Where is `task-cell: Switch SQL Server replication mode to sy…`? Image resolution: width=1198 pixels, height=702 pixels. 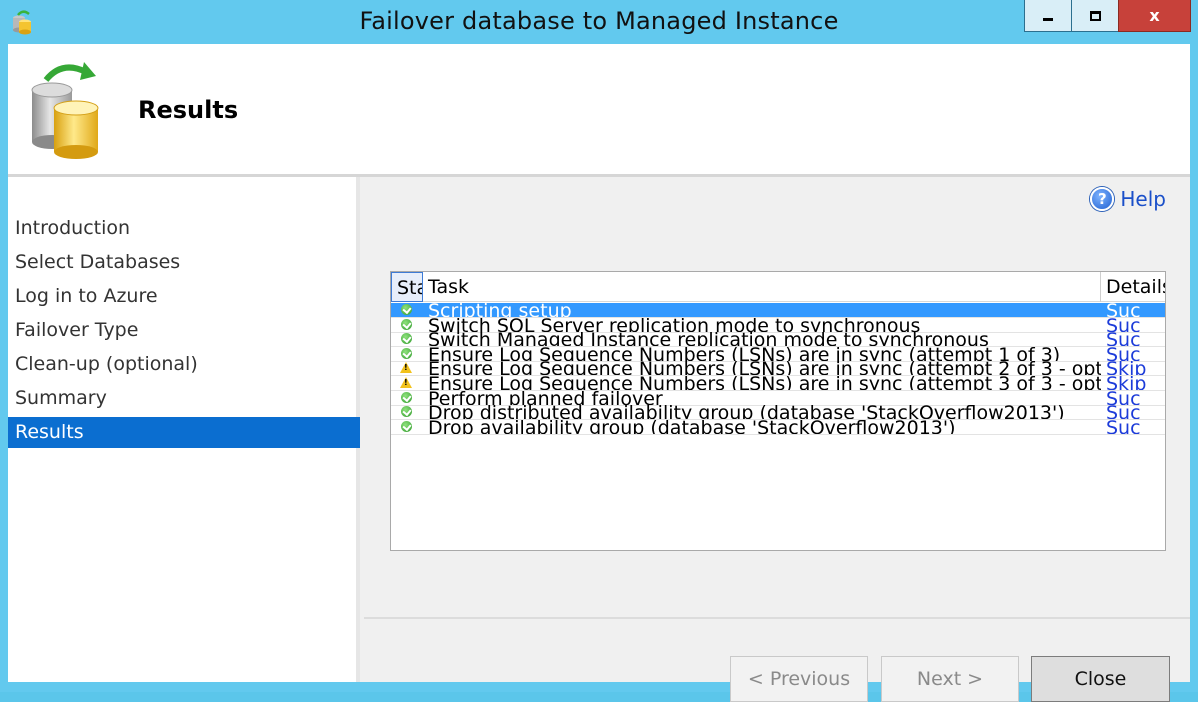 task-cell: Switch SQL Server replication mode to sy… is located at coordinates (674, 325).